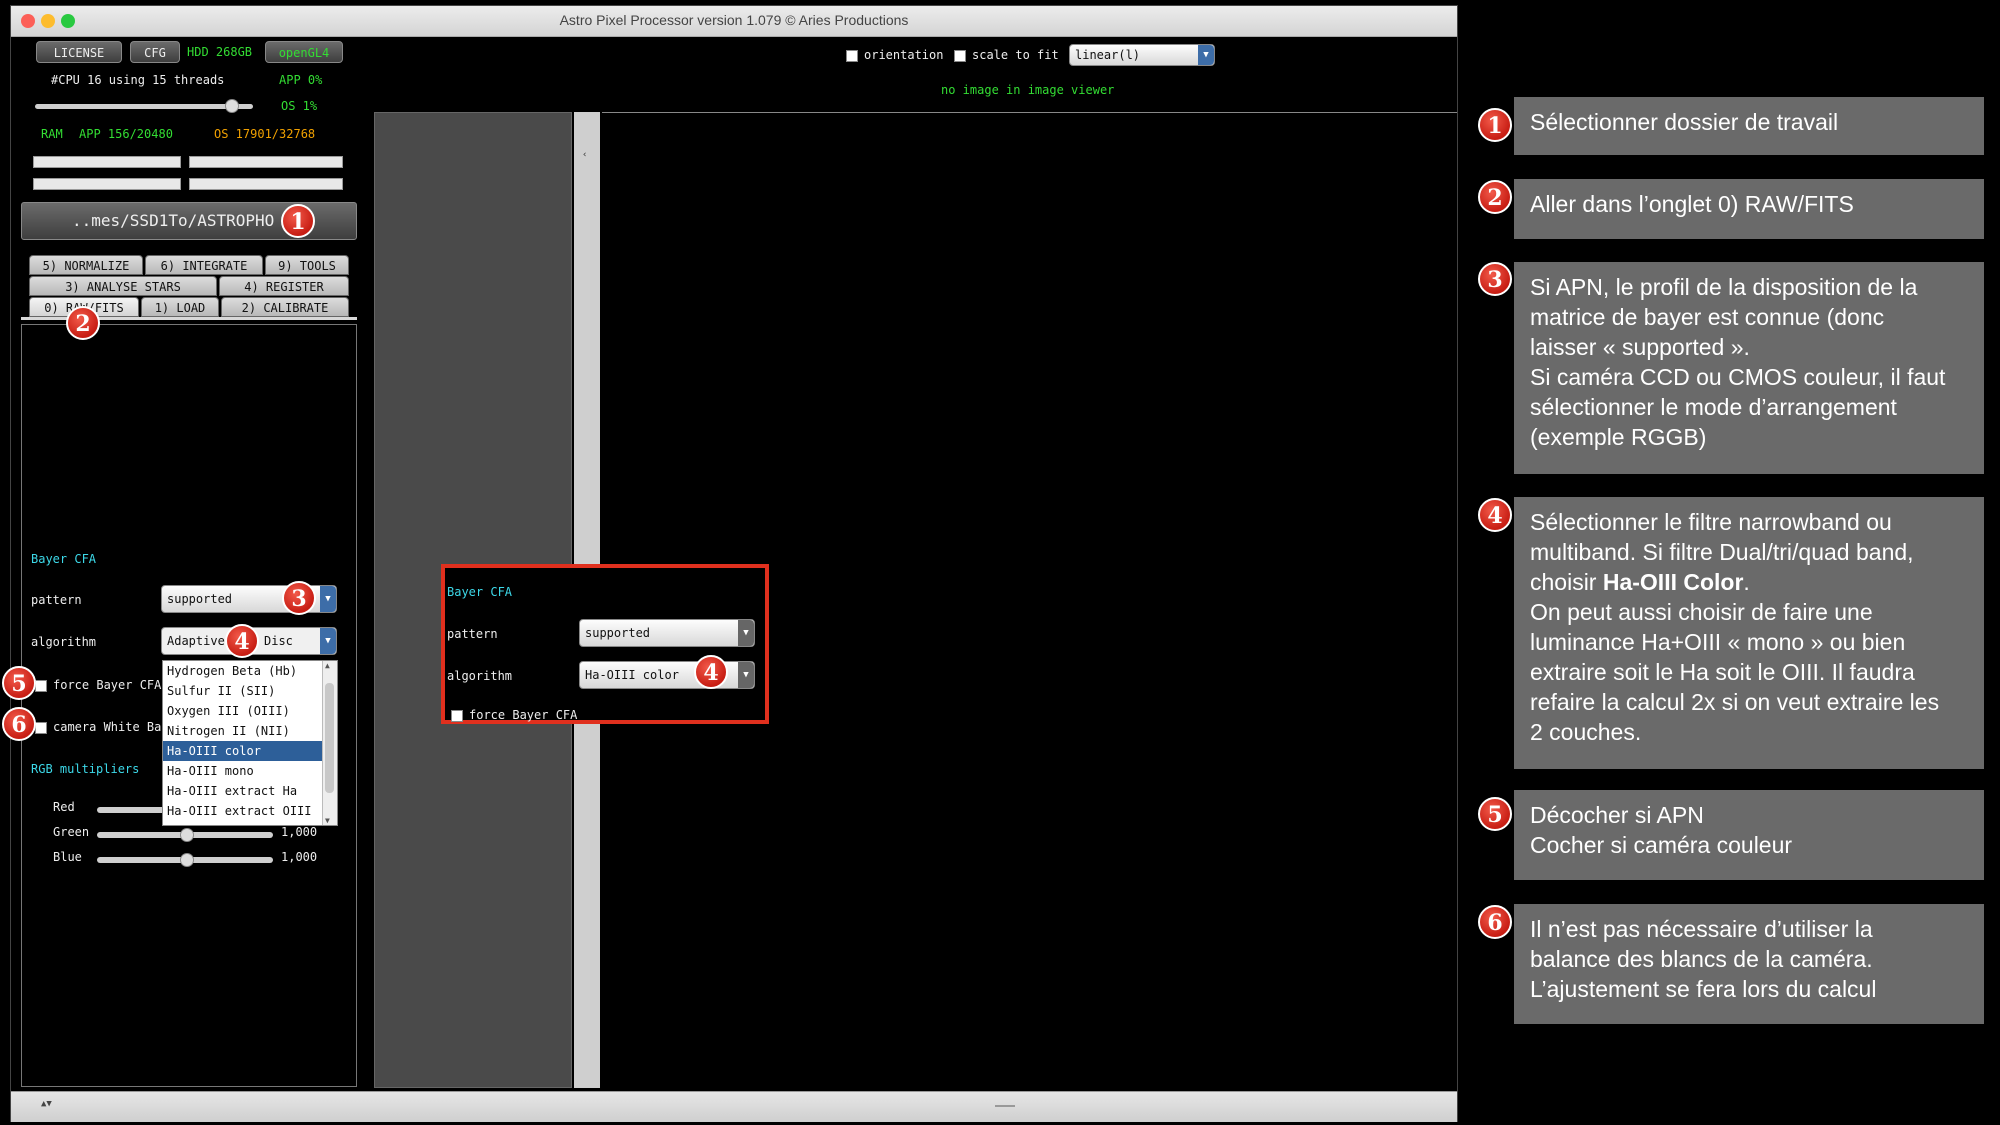 The width and height of the screenshot is (2000, 1125). Describe the element at coordinates (1703, 989) in the screenshot. I see `note-line: L’ajustement se fera lors du calcul` at that location.